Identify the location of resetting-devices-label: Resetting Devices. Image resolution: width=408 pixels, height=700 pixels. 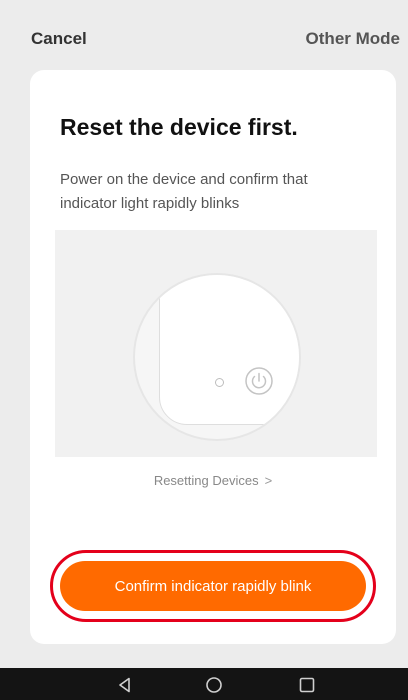
(206, 480).